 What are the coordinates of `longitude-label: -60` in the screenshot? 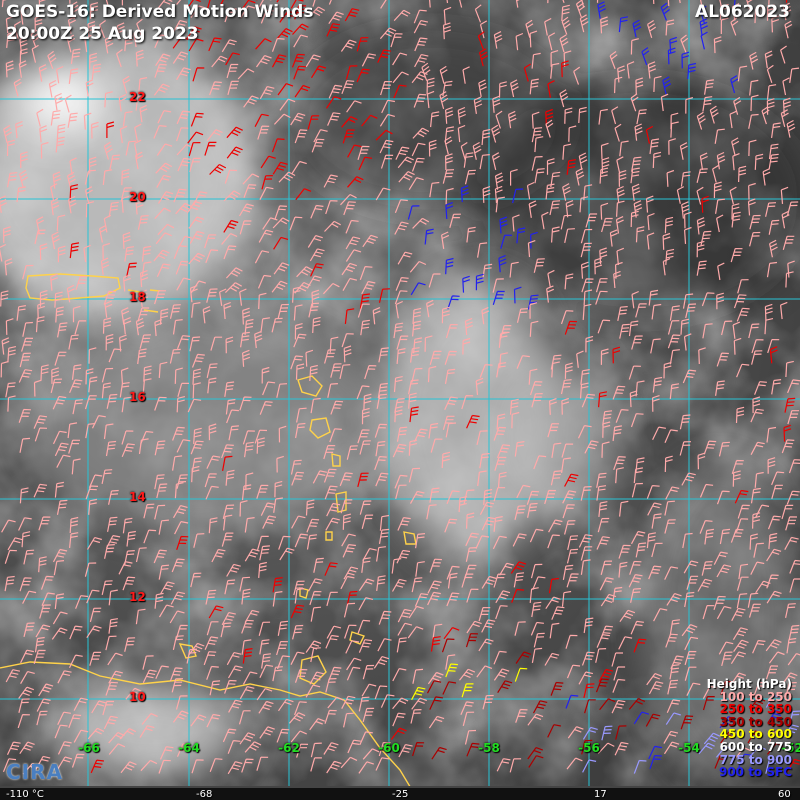 It's located at (389, 748).